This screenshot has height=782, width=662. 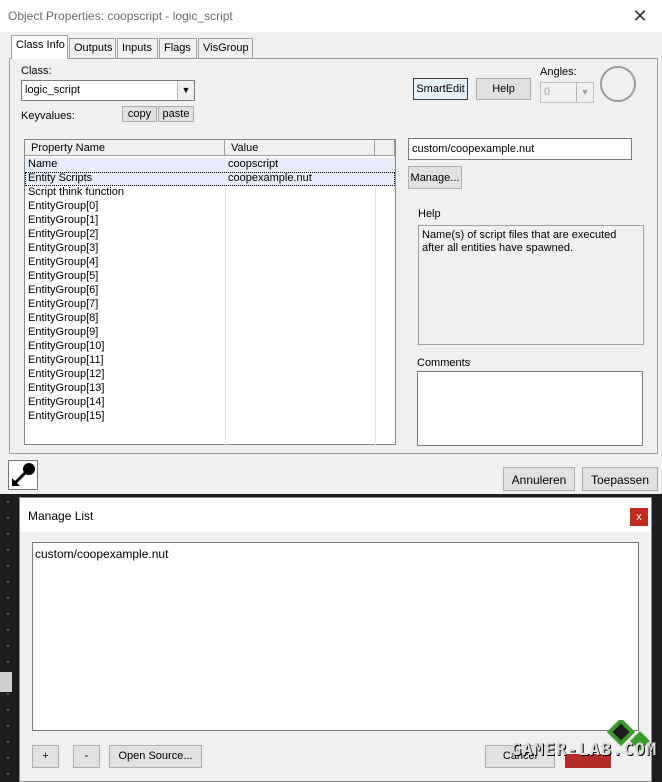 I want to click on add-button: +, so click(x=45, y=756).